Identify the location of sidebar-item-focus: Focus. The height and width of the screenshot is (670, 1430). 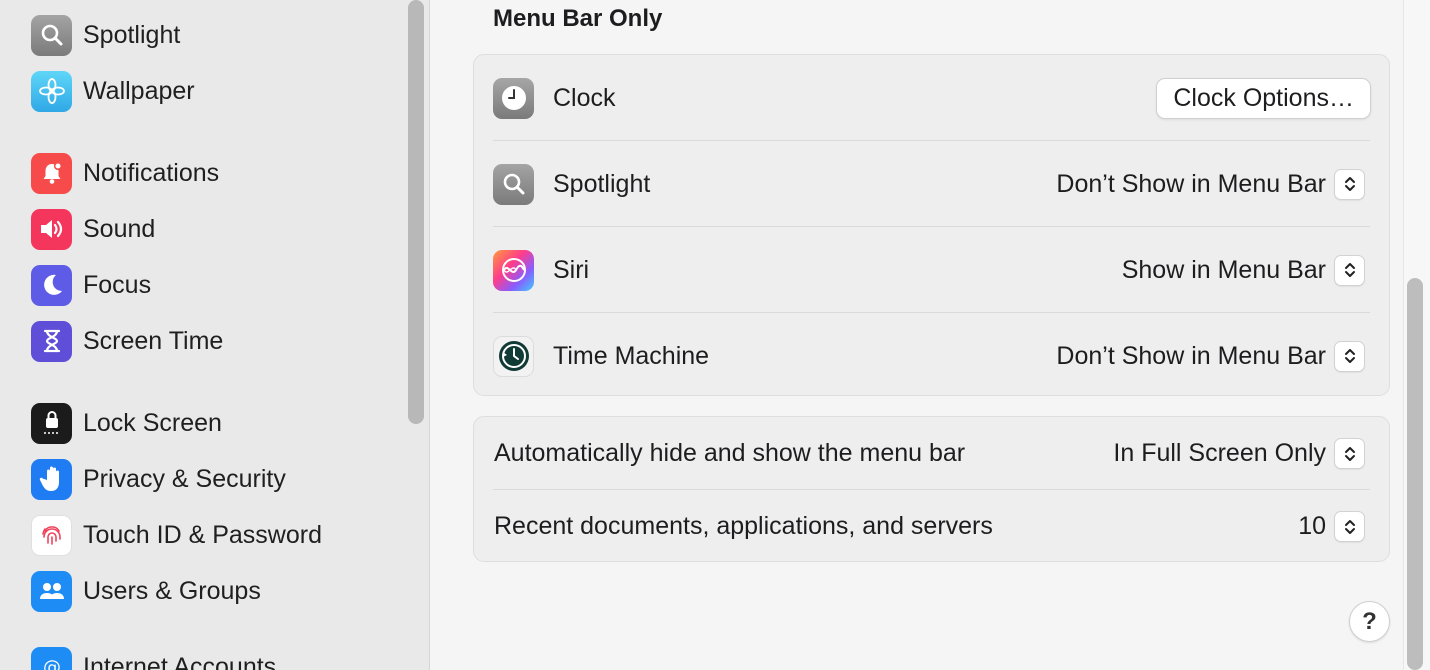
(91, 285).